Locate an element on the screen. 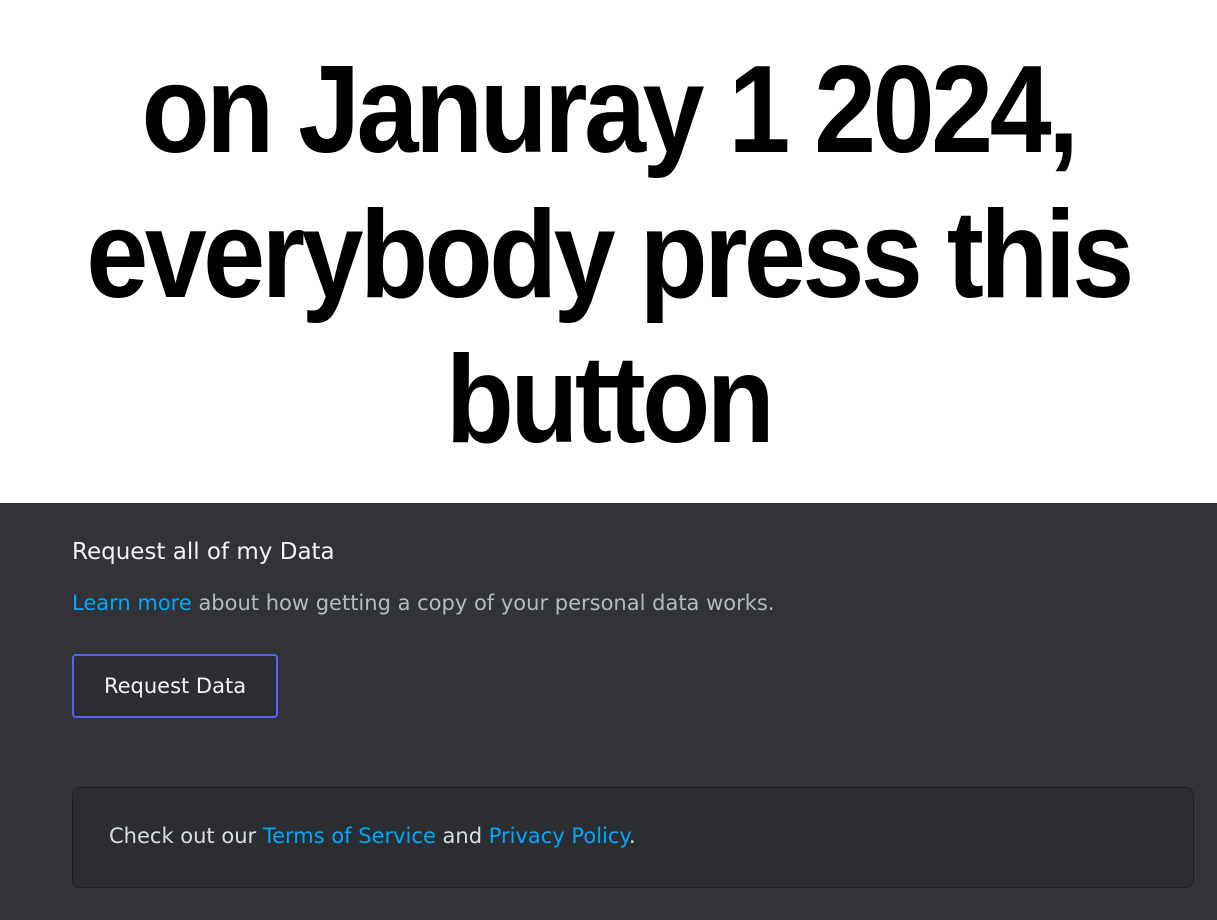  learn-more-link: Learn more is located at coordinates (132, 603).